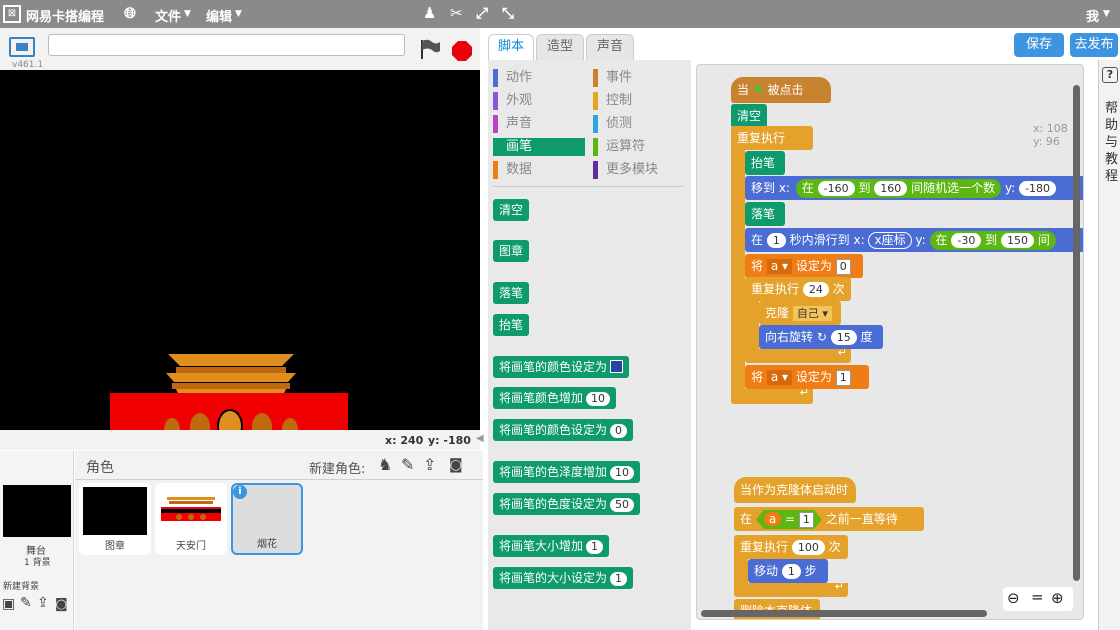 The width and height of the screenshot is (1120, 630). Describe the element at coordinates (26, 603) in the screenshot. I see `backdrop-paint-icon: ✎` at that location.